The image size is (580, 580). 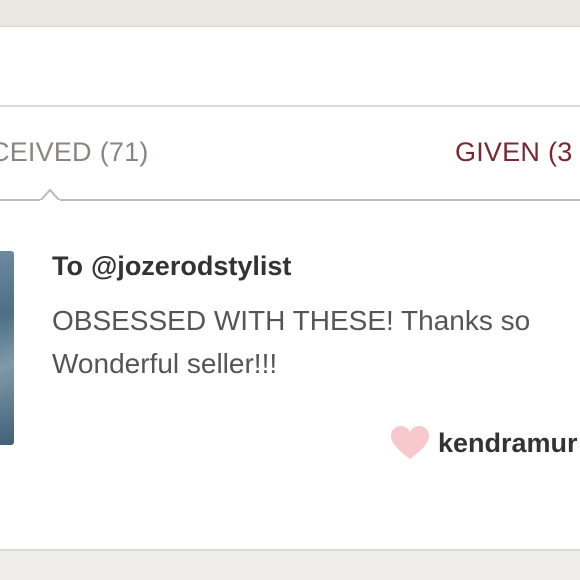 What do you see at coordinates (191, 266) in the screenshot?
I see `recipient-handle-link: @jozerodstylist` at bounding box center [191, 266].